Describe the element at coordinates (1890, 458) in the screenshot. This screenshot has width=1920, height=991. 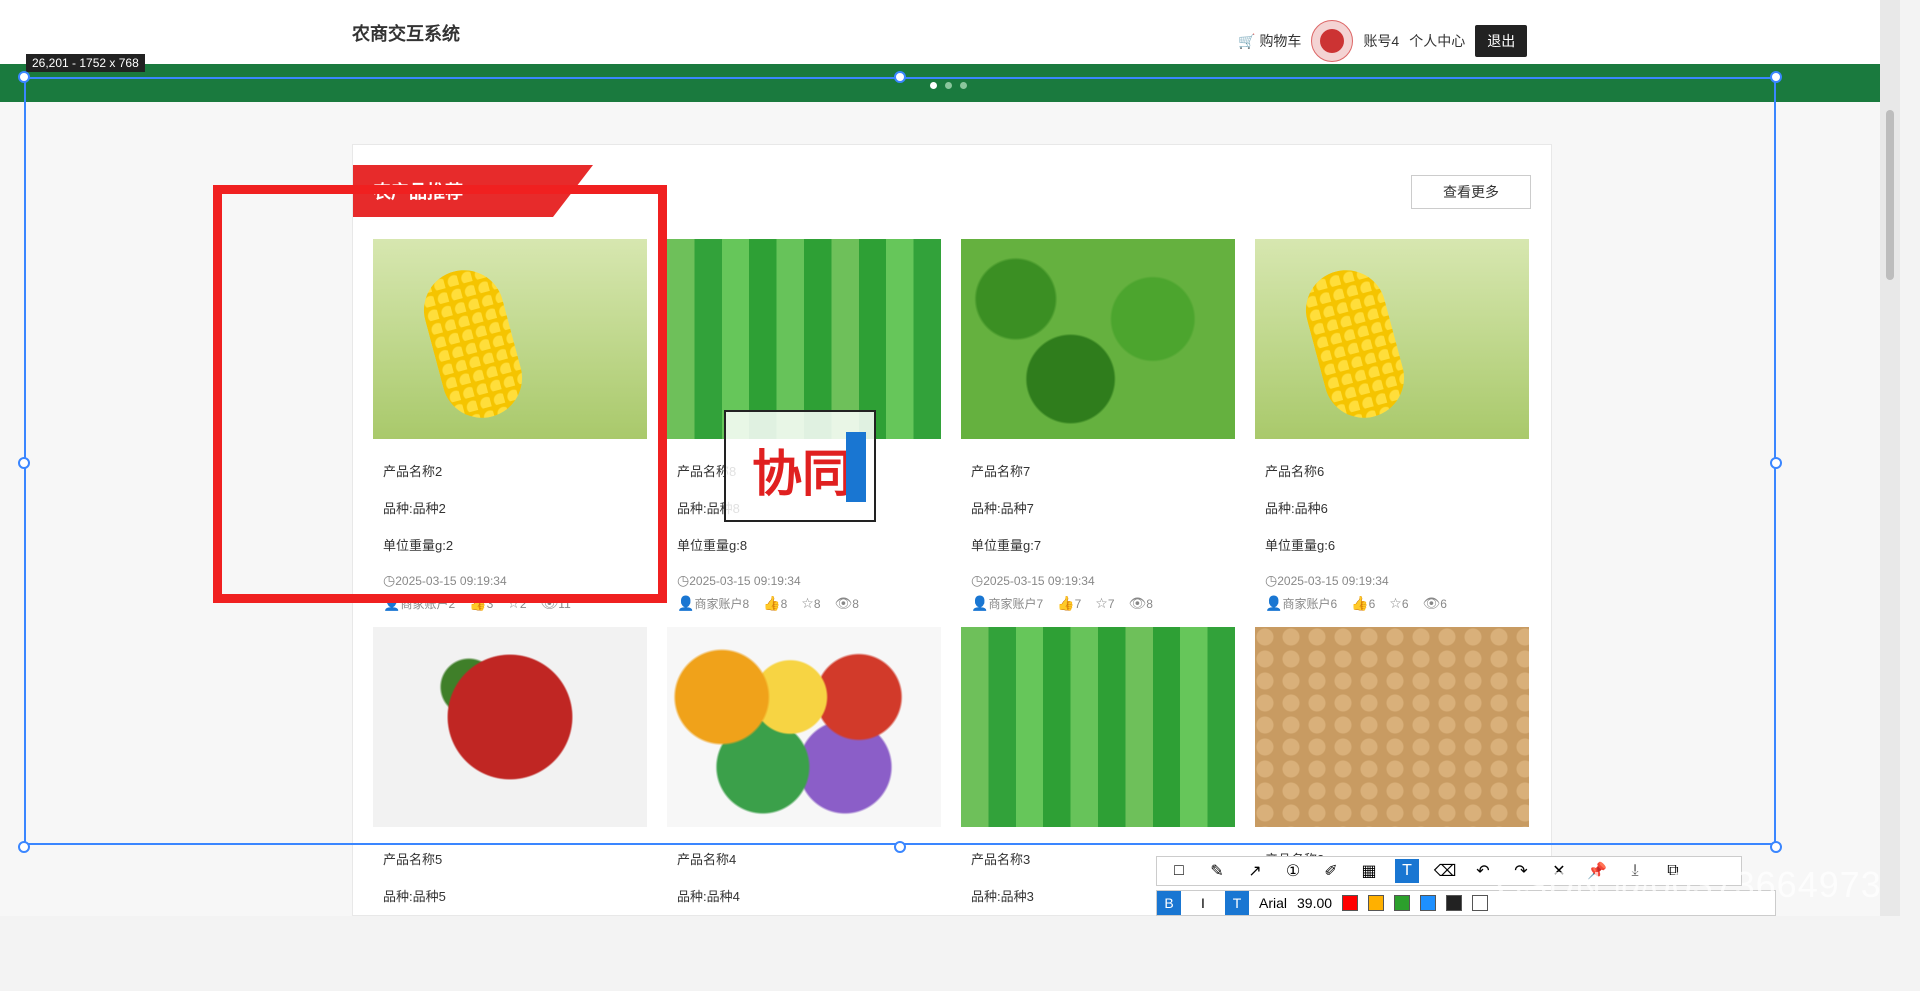
I see `page-scrollbar` at that location.